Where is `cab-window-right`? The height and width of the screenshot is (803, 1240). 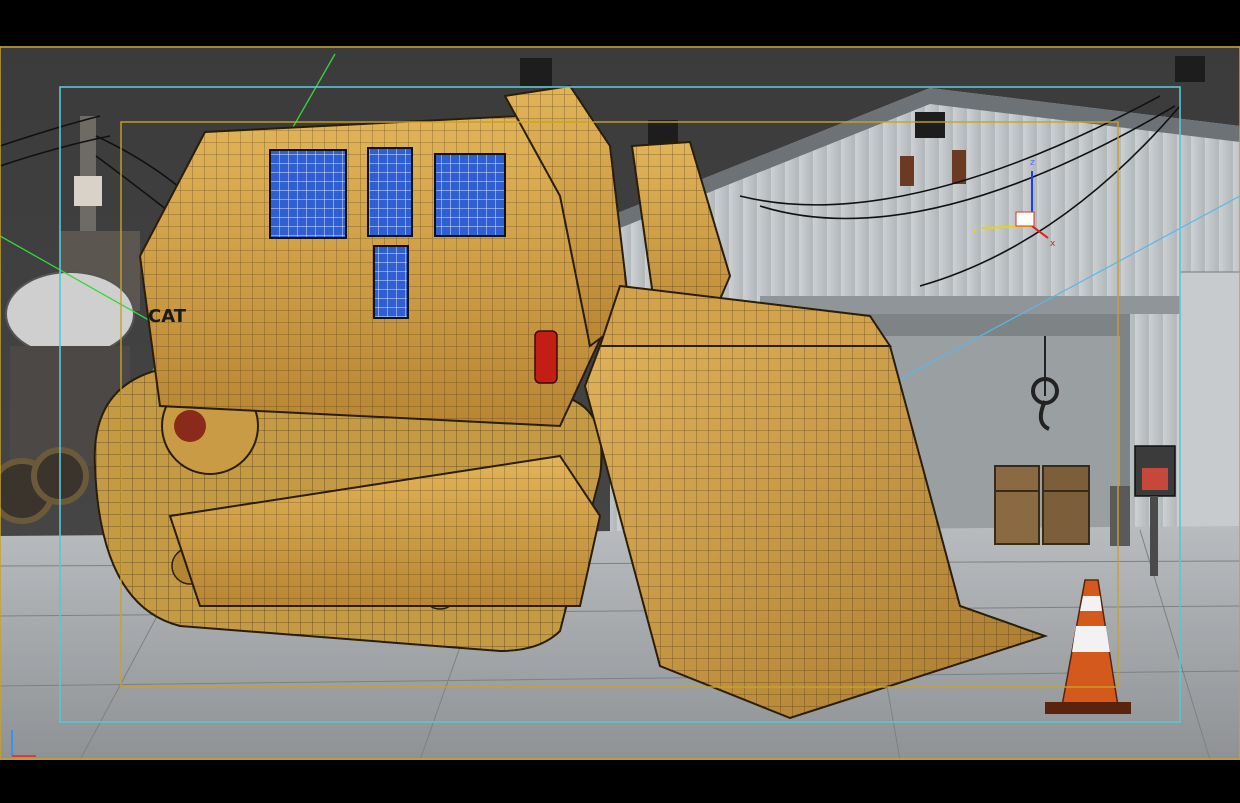 cab-window-right is located at coordinates (470, 195).